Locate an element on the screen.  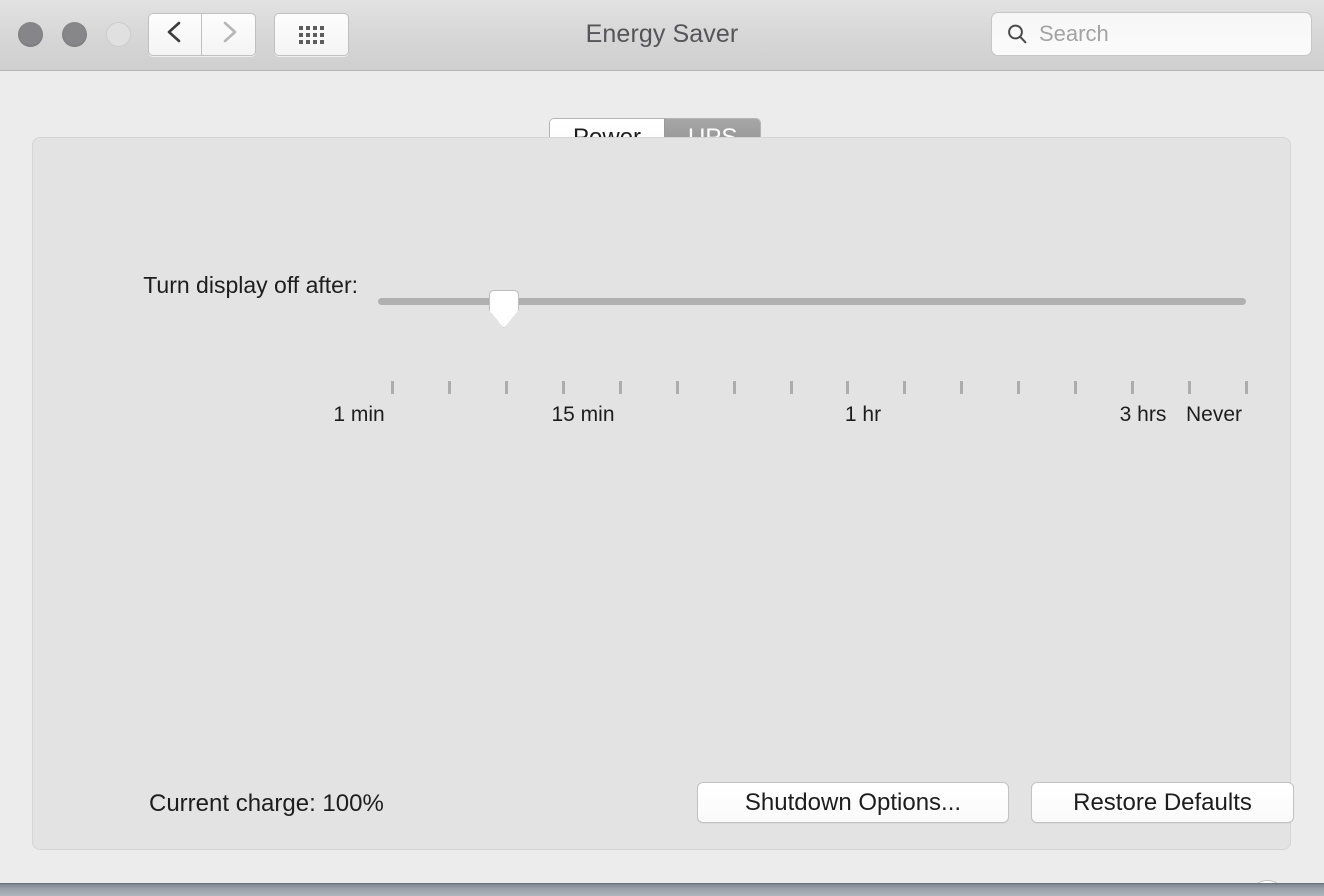
slider-tick-label: 15 min is located at coordinates (583, 414).